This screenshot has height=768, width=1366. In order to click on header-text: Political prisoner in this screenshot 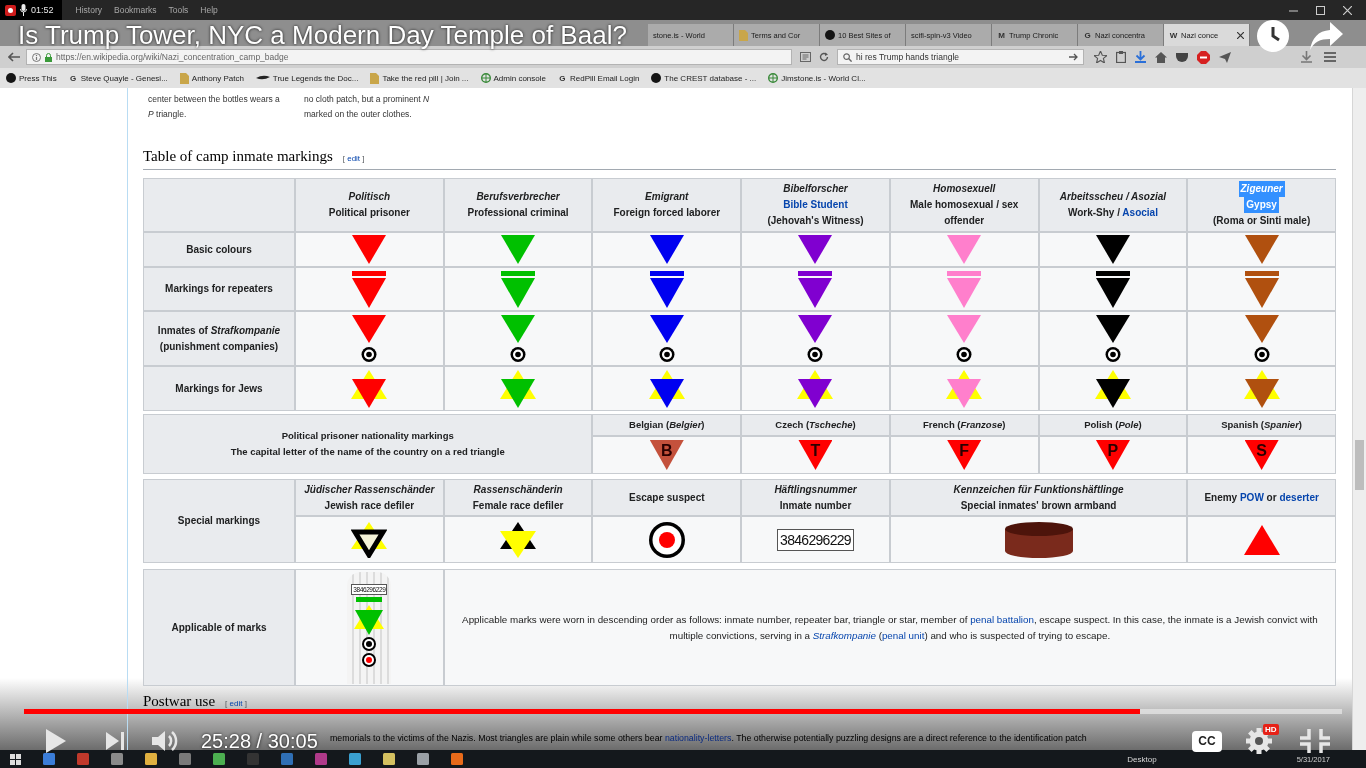, I will do `click(369, 213)`.